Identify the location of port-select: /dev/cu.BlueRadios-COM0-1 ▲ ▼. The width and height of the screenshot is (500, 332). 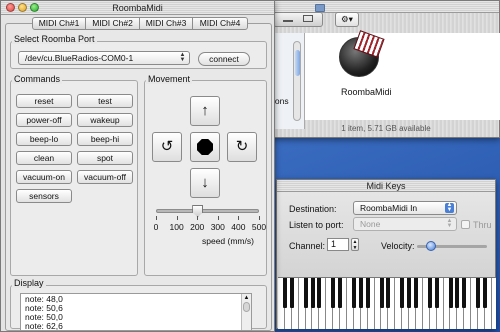
(104, 58).